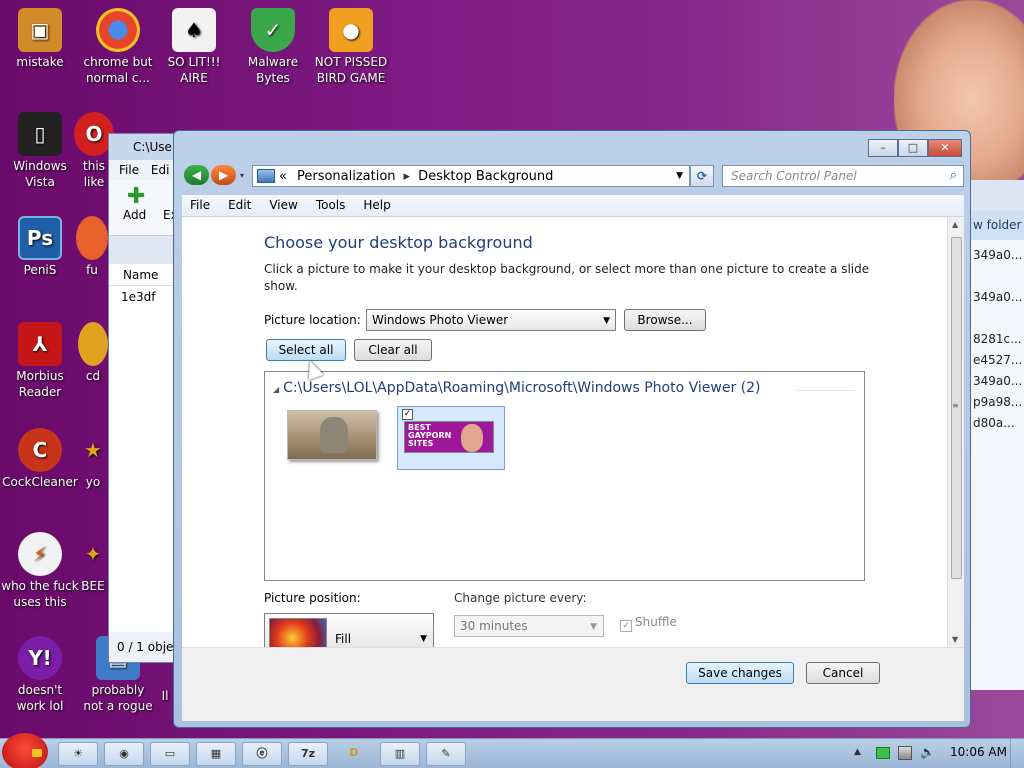 Image resolution: width=1024 pixels, height=768 pixels. Describe the element at coordinates (298, 633) in the screenshot. I see `position-preview-image` at that location.